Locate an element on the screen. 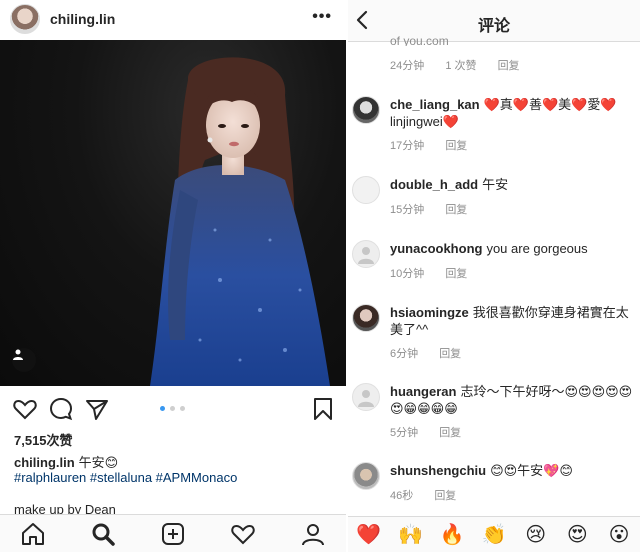 The width and height of the screenshot is (640, 552). page-title: 评论 is located at coordinates (493, 26).